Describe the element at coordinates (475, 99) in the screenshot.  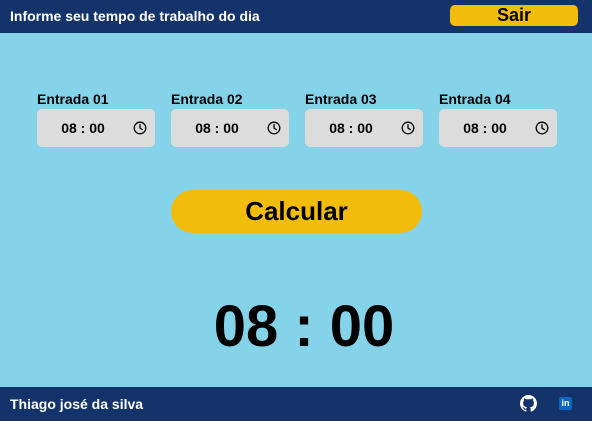
I see `entry-label: Entrada 04` at that location.